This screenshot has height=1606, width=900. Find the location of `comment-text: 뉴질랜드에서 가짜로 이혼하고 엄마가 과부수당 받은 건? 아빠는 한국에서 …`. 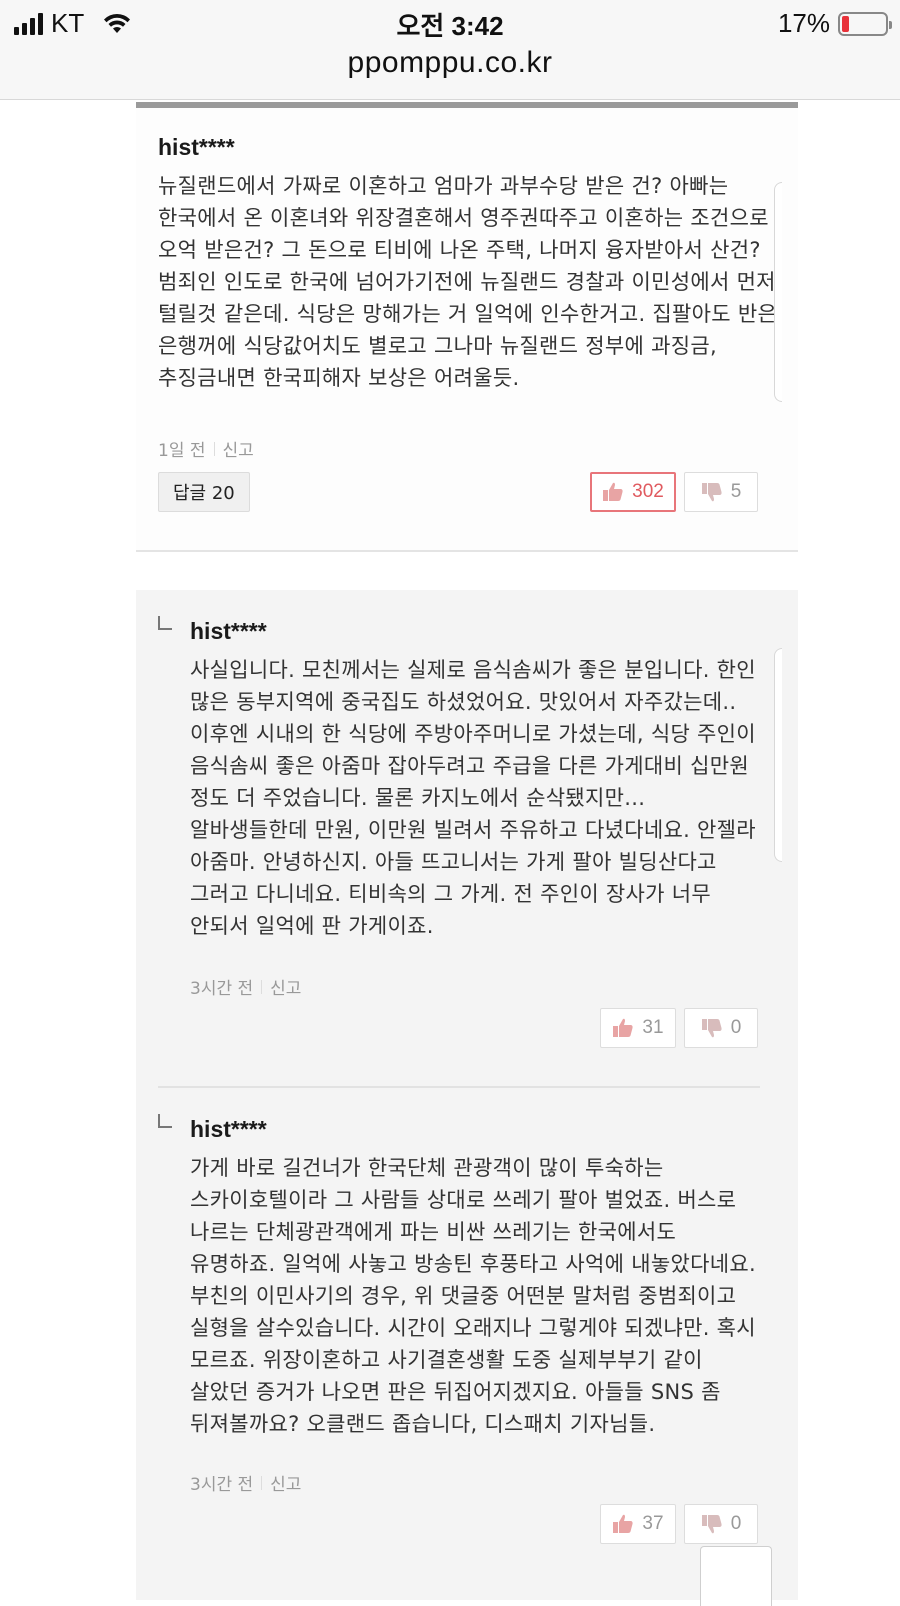

comment-text: 뉴질랜드에서 가짜로 이혼하고 엄마가 과부수당 받은 건? 아빠는 한국에서 … is located at coordinates (468, 282).